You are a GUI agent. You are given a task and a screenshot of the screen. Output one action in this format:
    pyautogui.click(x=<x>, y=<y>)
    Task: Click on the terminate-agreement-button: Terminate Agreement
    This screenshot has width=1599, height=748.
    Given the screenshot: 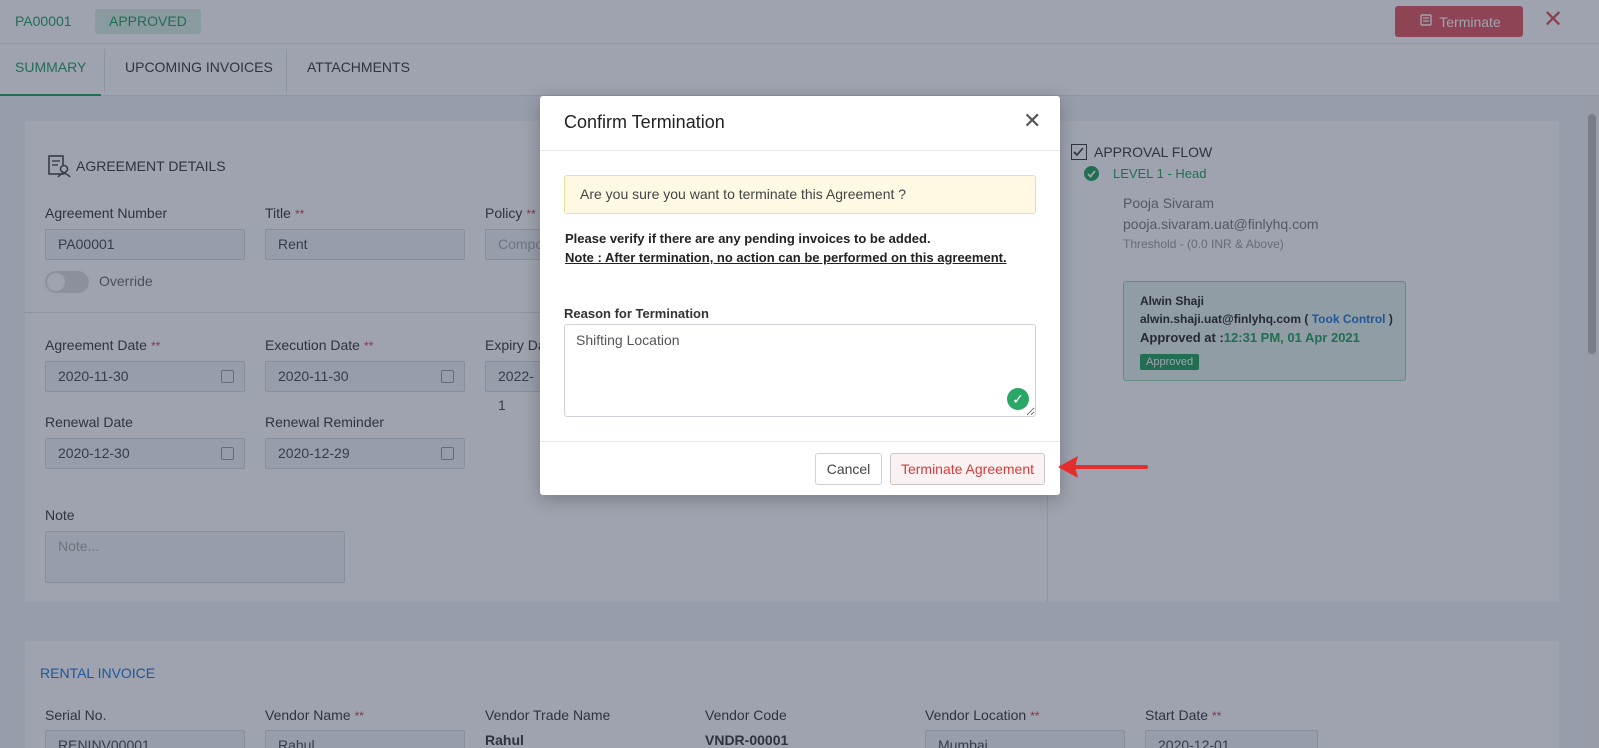 What is the action you would take?
    pyautogui.click(x=967, y=469)
    